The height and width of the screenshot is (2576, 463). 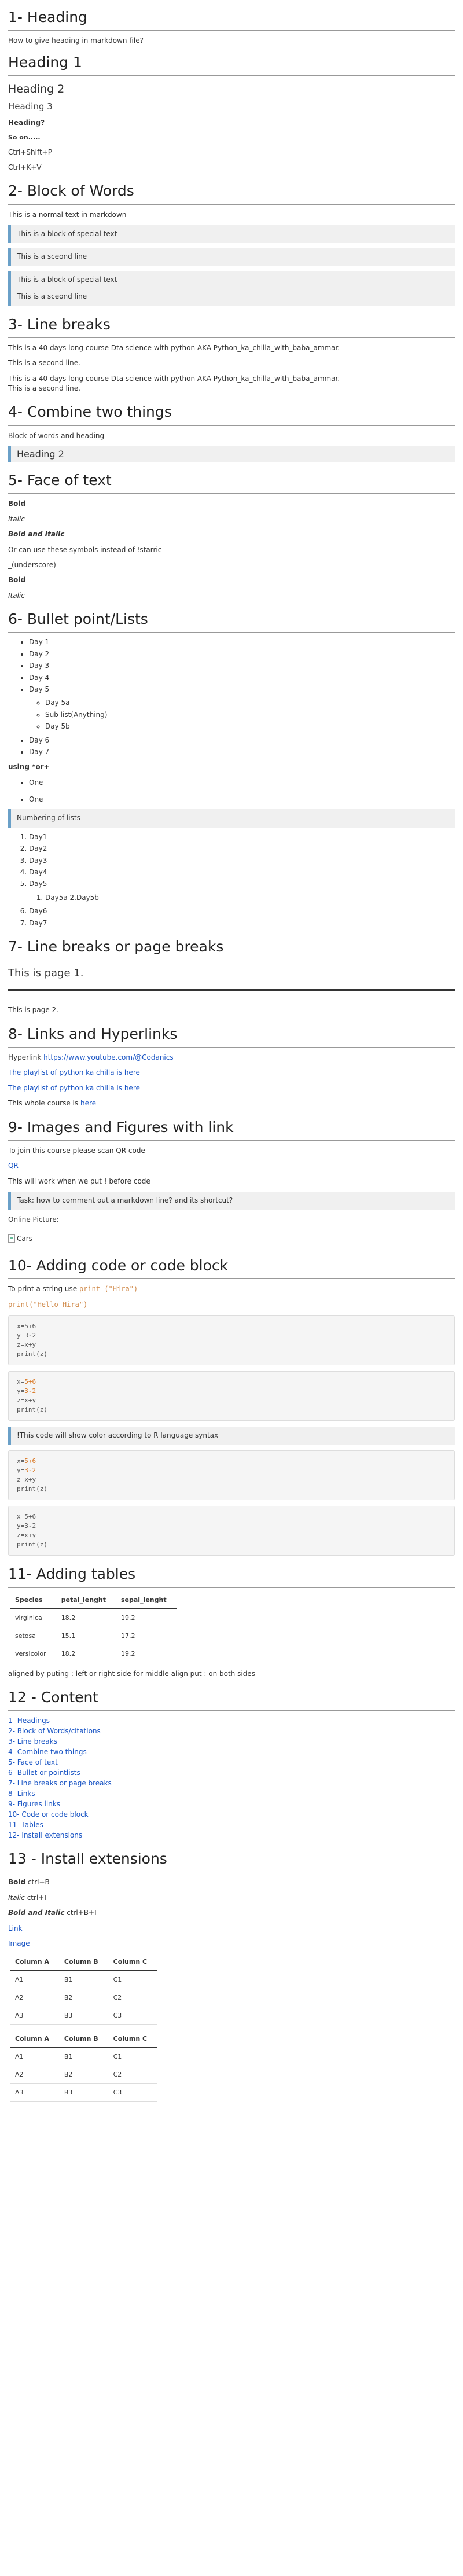 I want to click on paragraph: This whole course is here, so click(x=231, y=1103).